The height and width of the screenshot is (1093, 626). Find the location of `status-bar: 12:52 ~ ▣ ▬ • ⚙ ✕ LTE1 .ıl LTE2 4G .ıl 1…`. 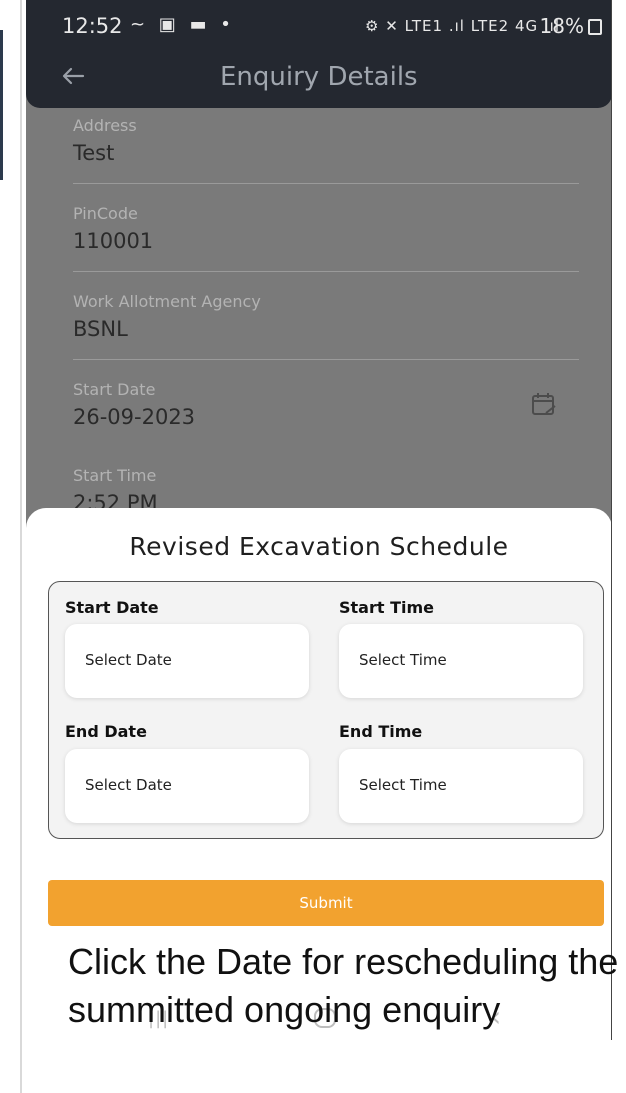

status-bar: 12:52 ~ ▣ ▬ • ⚙ ✕ LTE1 .ıl LTE2 4G .ıl 1… is located at coordinates (318, 26).